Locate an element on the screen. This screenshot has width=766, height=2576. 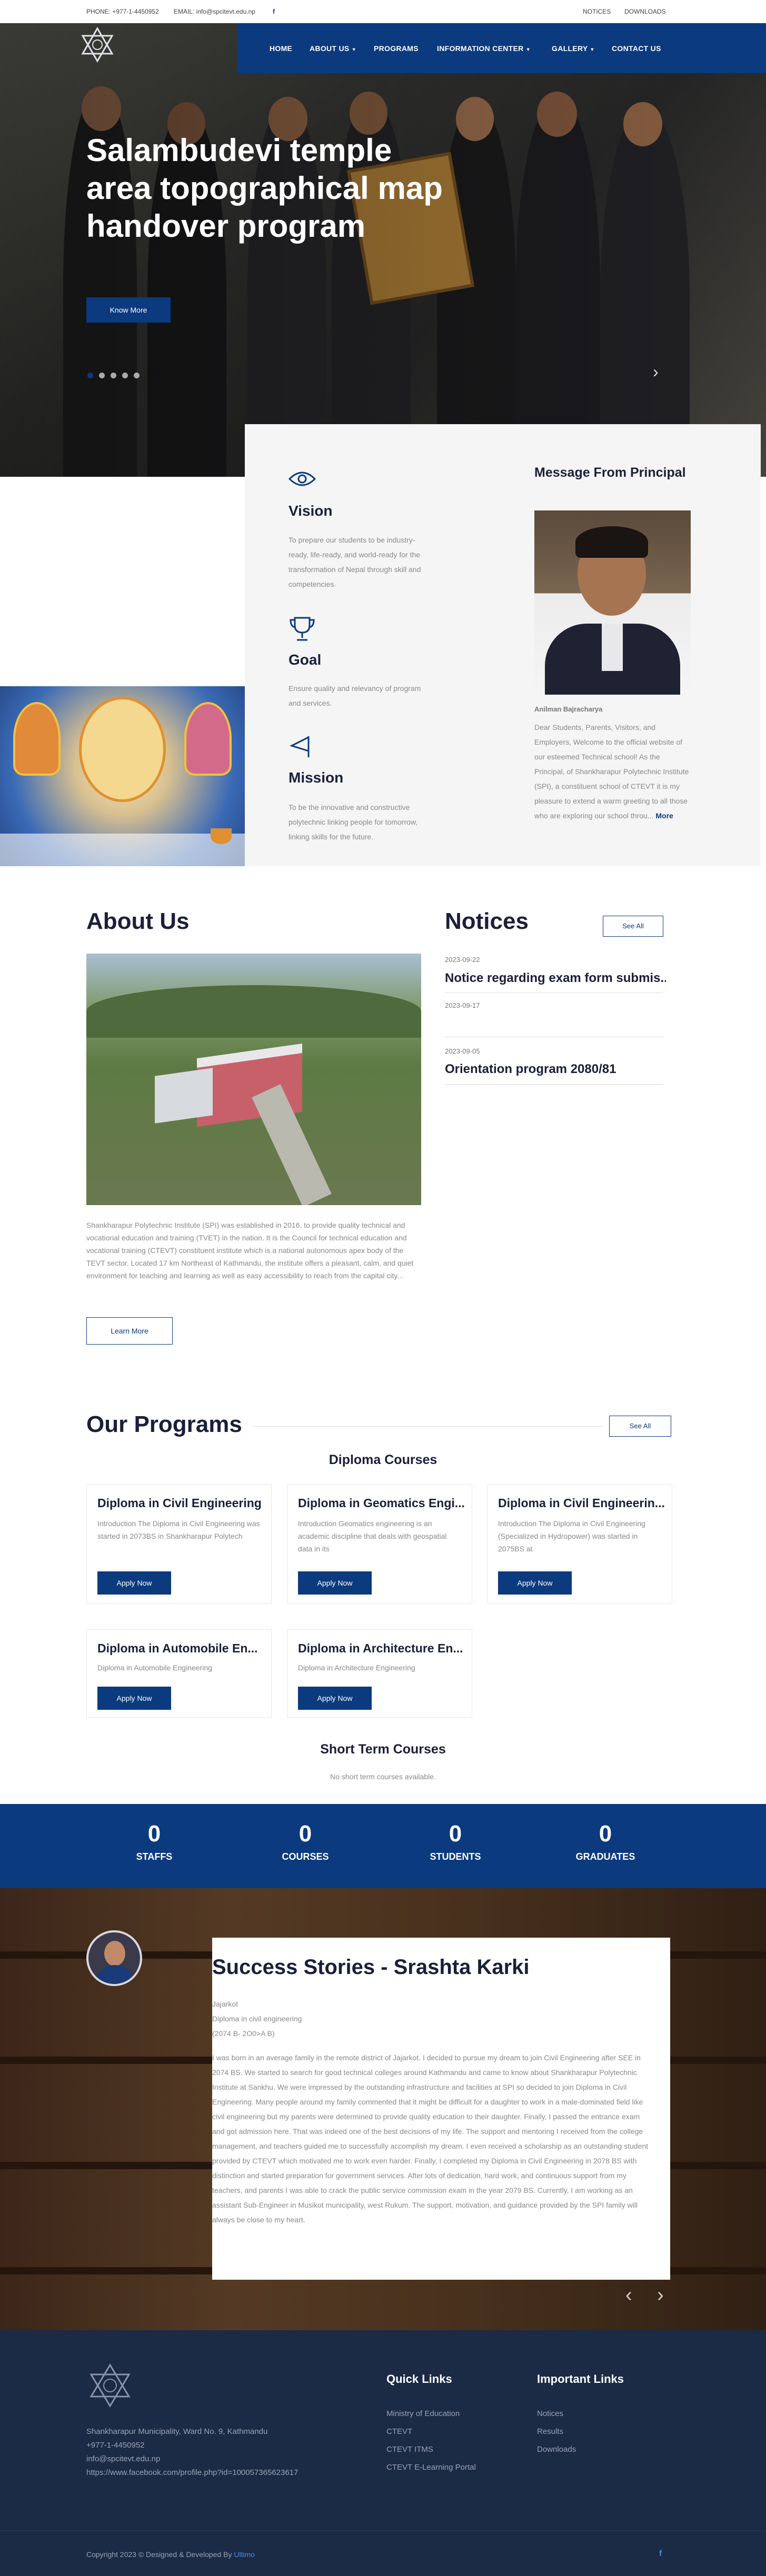
notice-date: 2023-09-05 is located at coordinates (462, 1051).